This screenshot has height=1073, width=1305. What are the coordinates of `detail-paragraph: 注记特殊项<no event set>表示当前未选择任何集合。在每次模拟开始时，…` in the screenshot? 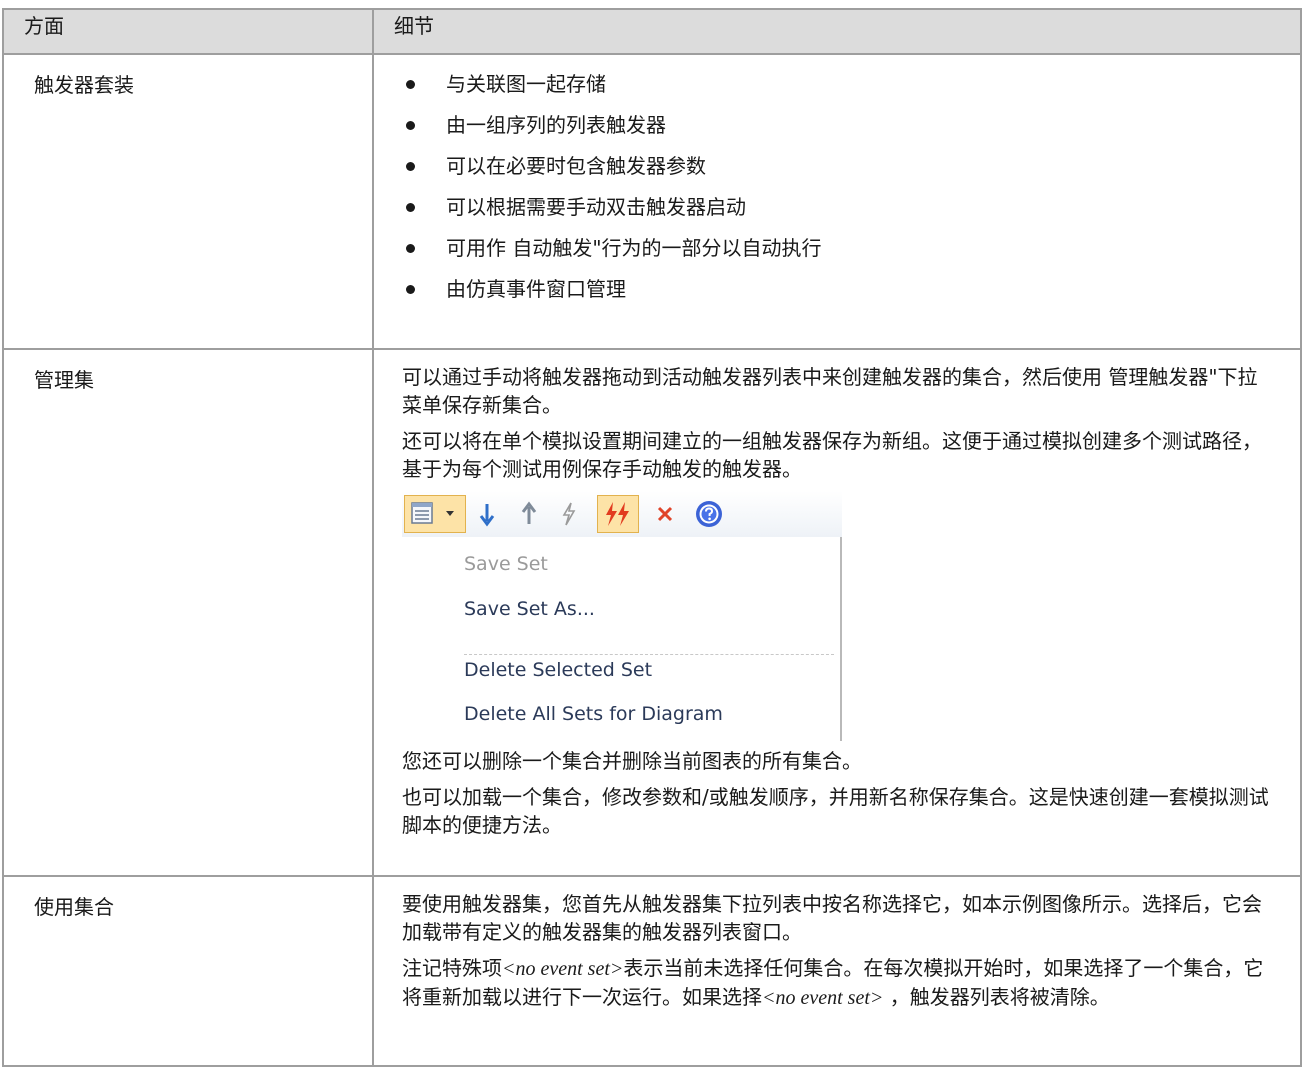 It's located at (837, 983).